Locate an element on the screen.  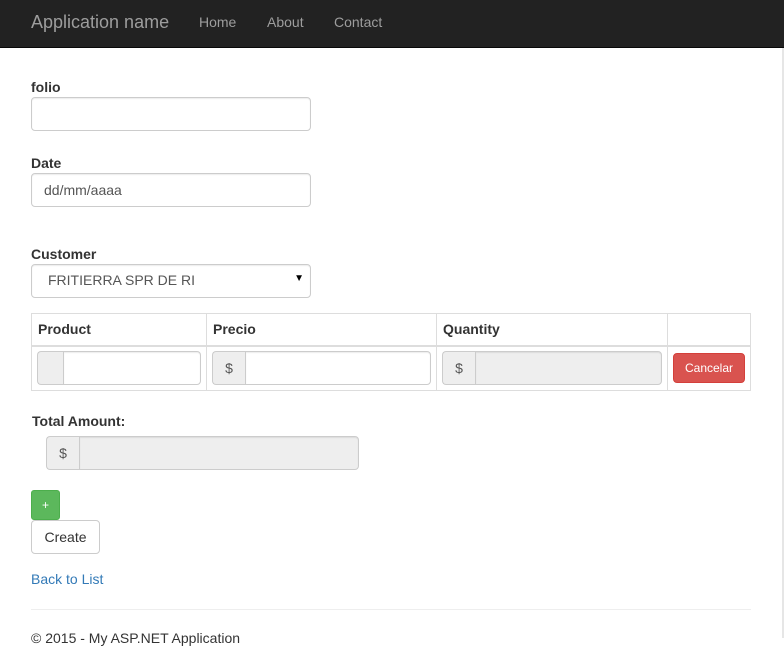
column-header-quantity: Quantity is located at coordinates (552, 330).